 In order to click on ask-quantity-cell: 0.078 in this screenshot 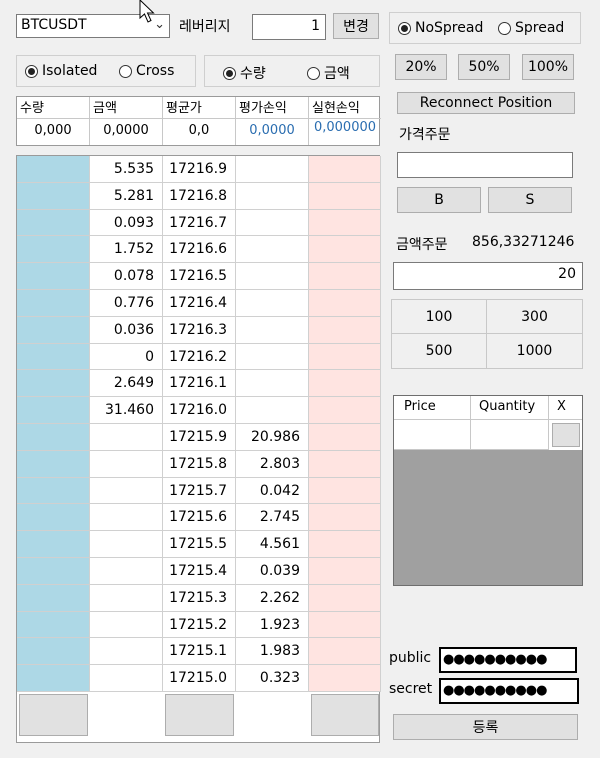, I will do `click(126, 276)`.